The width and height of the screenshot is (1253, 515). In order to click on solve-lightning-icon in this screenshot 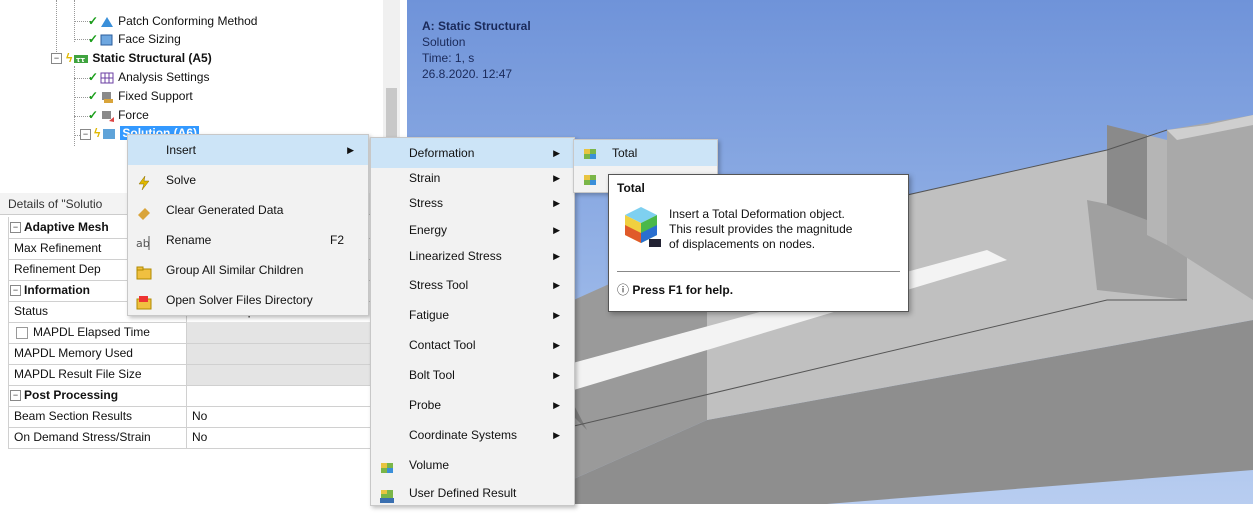, I will do `click(144, 181)`.